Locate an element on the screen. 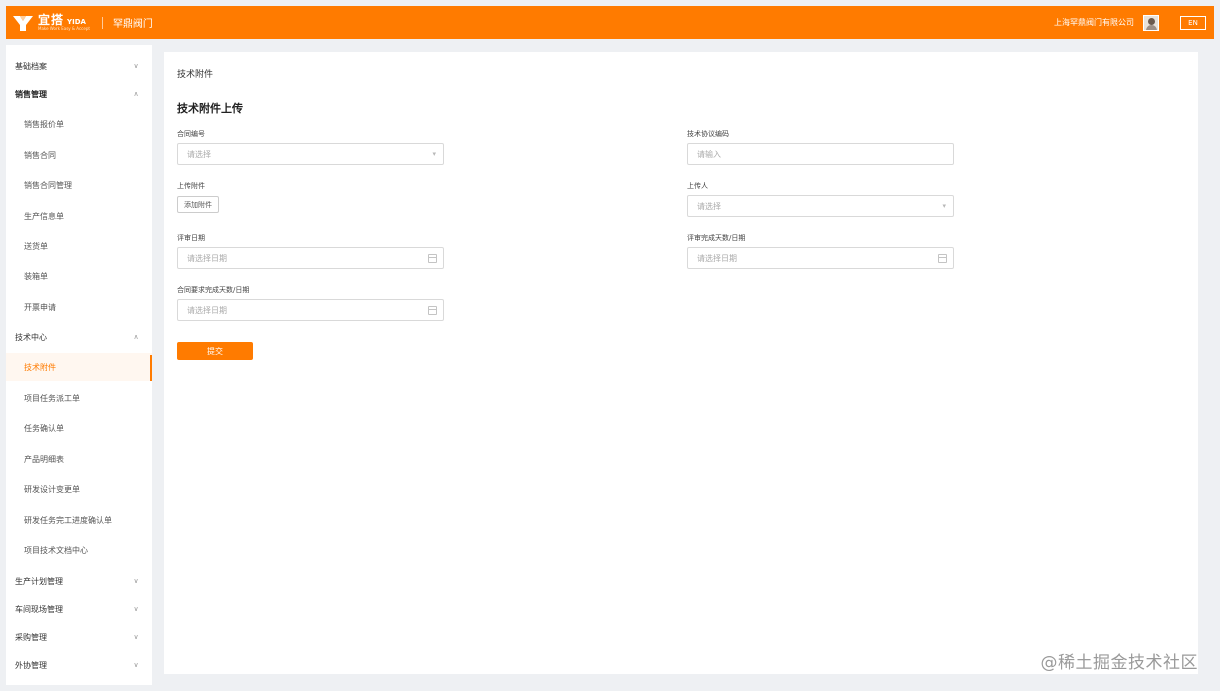  sidebar-item-tech-attachment: 技术附件 is located at coordinates (79, 367).